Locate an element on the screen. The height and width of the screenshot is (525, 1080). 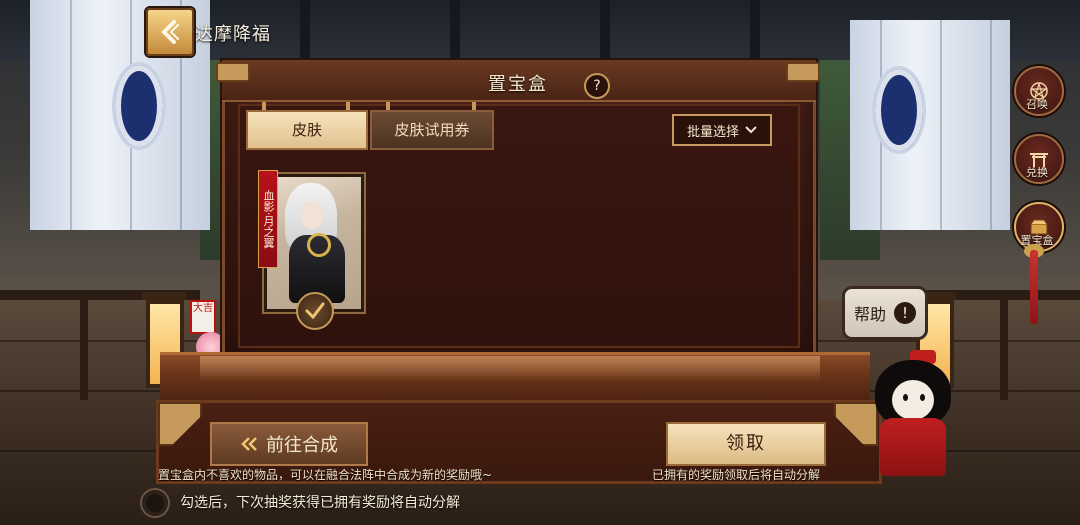
panel-title: 置宝盒 is located at coordinates (518, 84).